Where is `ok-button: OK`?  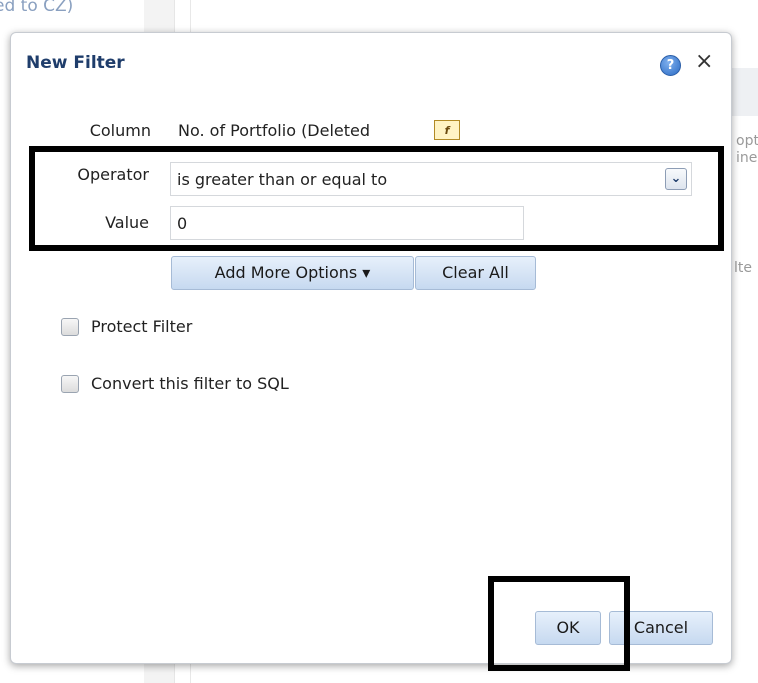 ok-button: OK is located at coordinates (568, 628).